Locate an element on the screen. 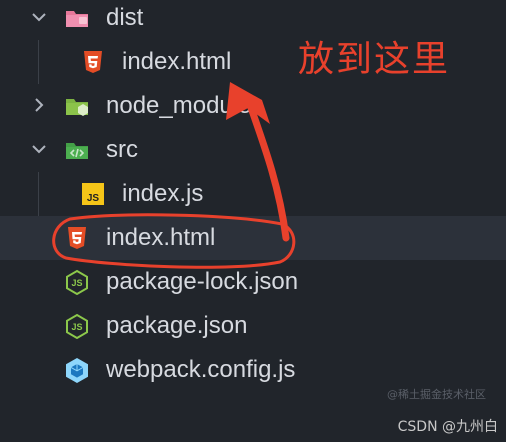  tree-file-package-lock-json: JS package-lock.json is located at coordinates (253, 282).